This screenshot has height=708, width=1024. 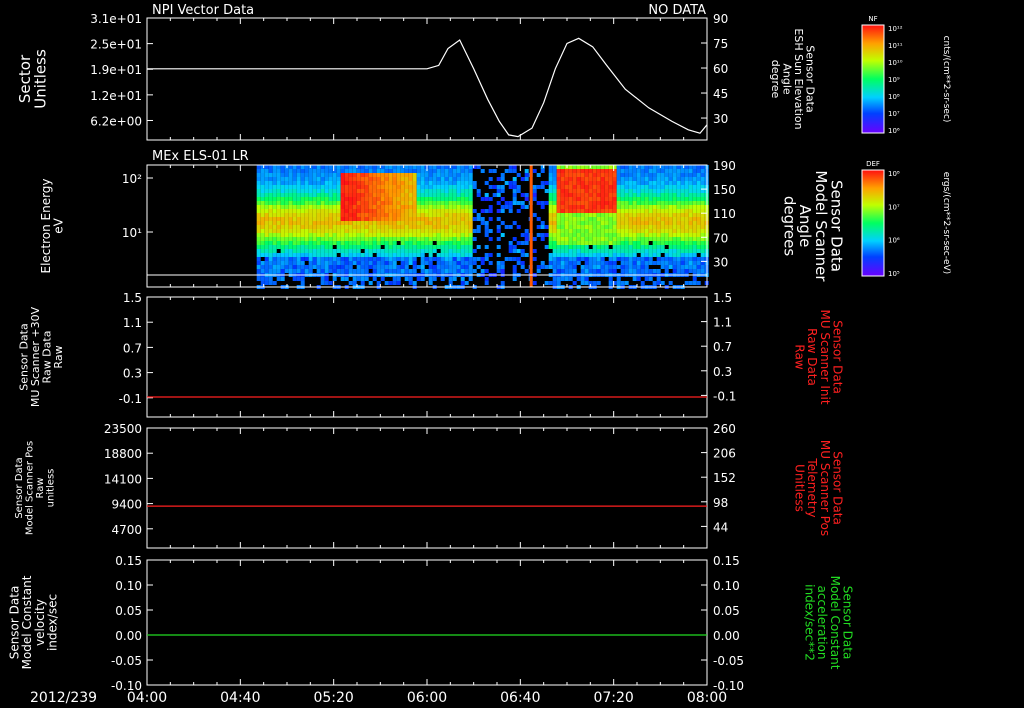 I want to click on y-tick-label-right: 152, so click(x=724, y=478).